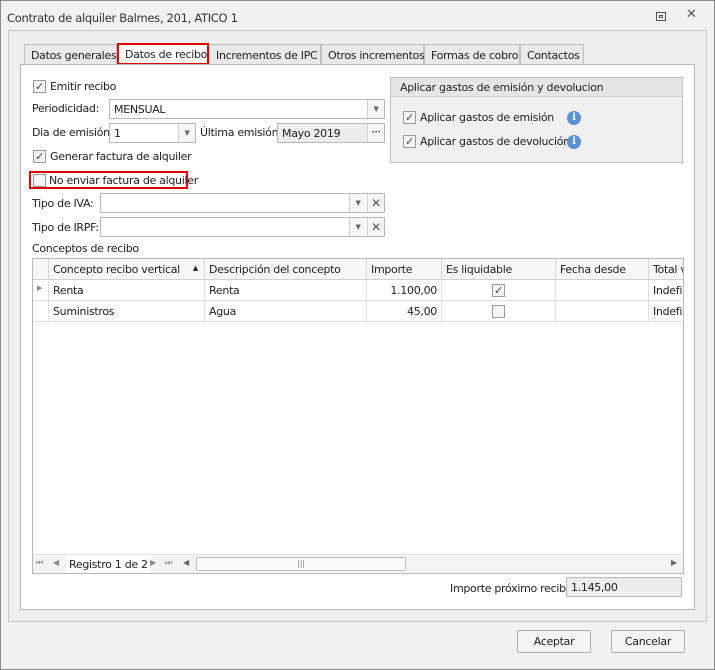 This screenshot has height=670, width=715. Describe the element at coordinates (242, 227) in the screenshot. I see `tipo-irpf-select: ▼ ✕` at that location.